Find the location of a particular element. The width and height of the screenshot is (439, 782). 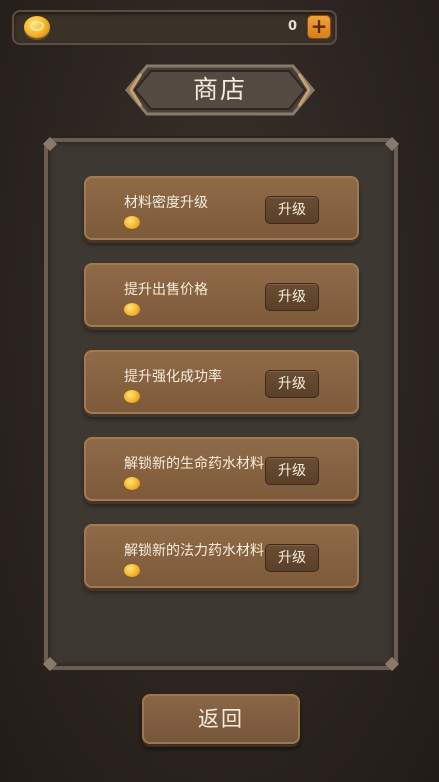

shop-item-health-potion: 解锁新的生命药水材料 升级 is located at coordinates (221, 469).